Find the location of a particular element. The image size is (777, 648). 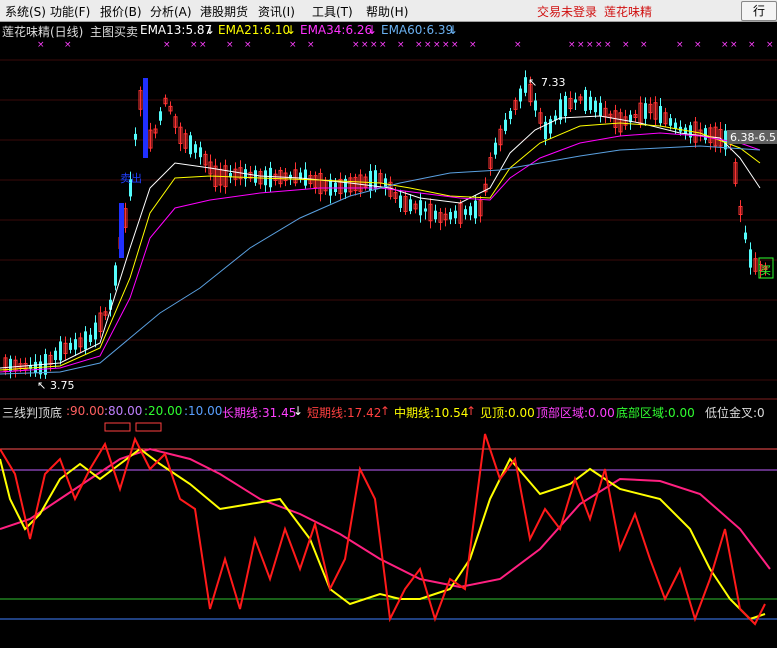

menu-system: 系统(S) is located at coordinates (25, 11).